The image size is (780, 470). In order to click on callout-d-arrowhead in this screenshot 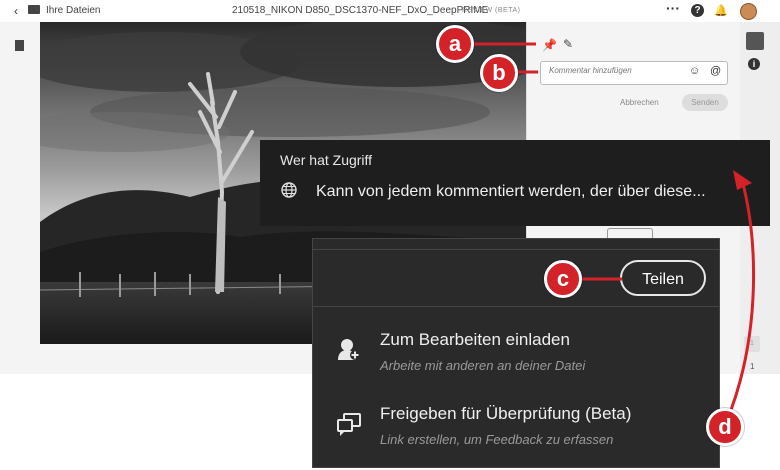, I will do `click(742, 180)`.